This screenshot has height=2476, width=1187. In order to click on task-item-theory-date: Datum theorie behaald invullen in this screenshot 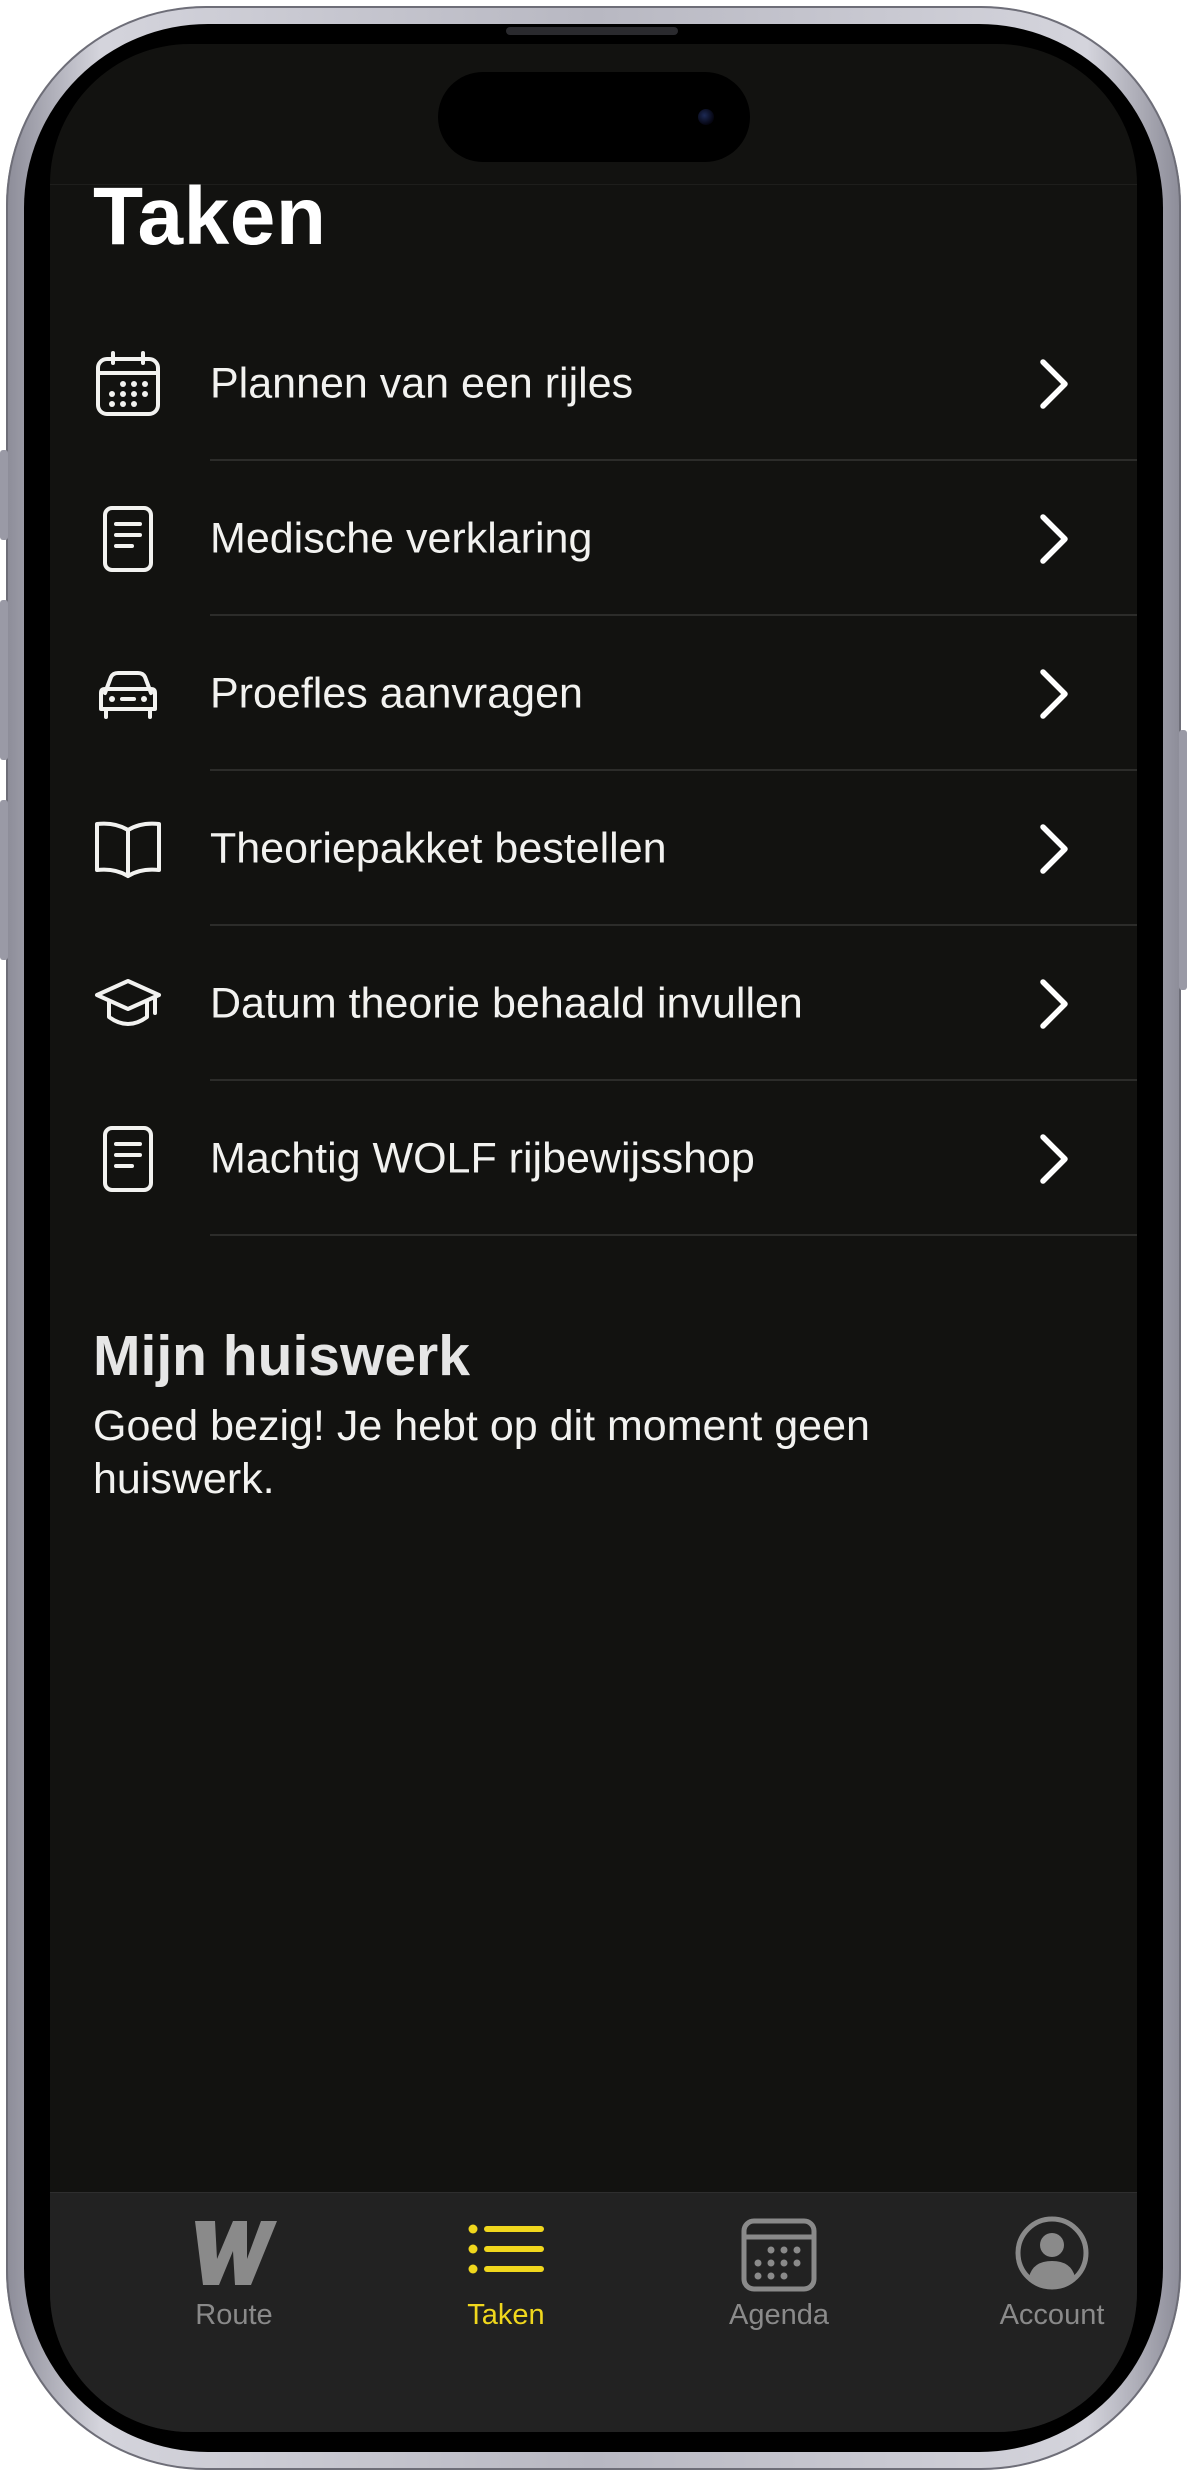, I will do `click(593, 1003)`.